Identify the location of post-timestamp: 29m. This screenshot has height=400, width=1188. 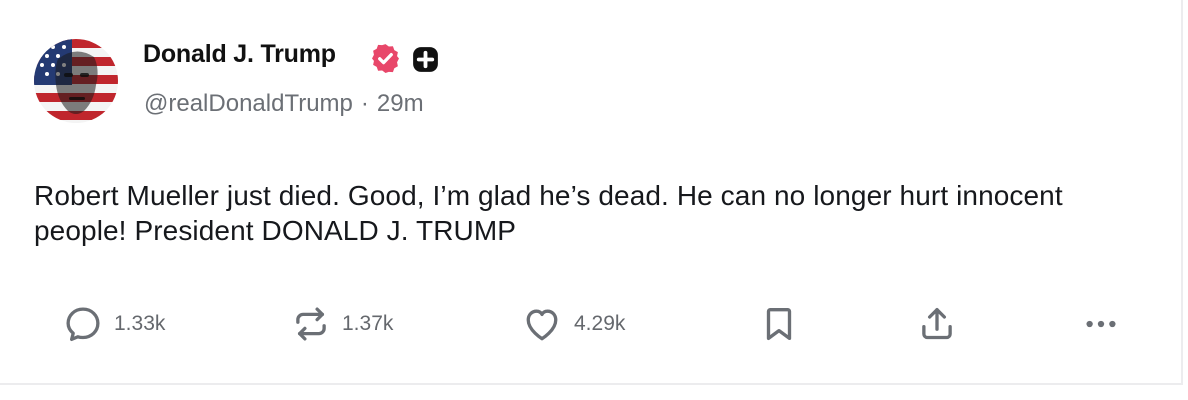
(400, 103).